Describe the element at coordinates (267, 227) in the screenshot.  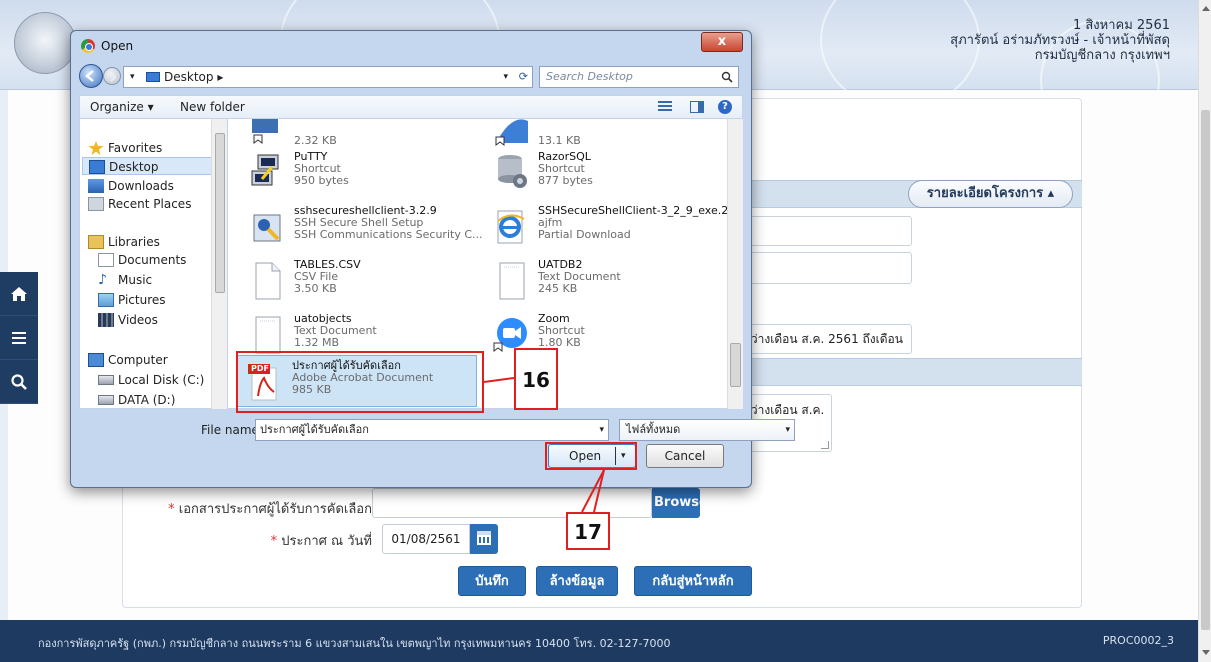
I see `setup-icon` at that location.